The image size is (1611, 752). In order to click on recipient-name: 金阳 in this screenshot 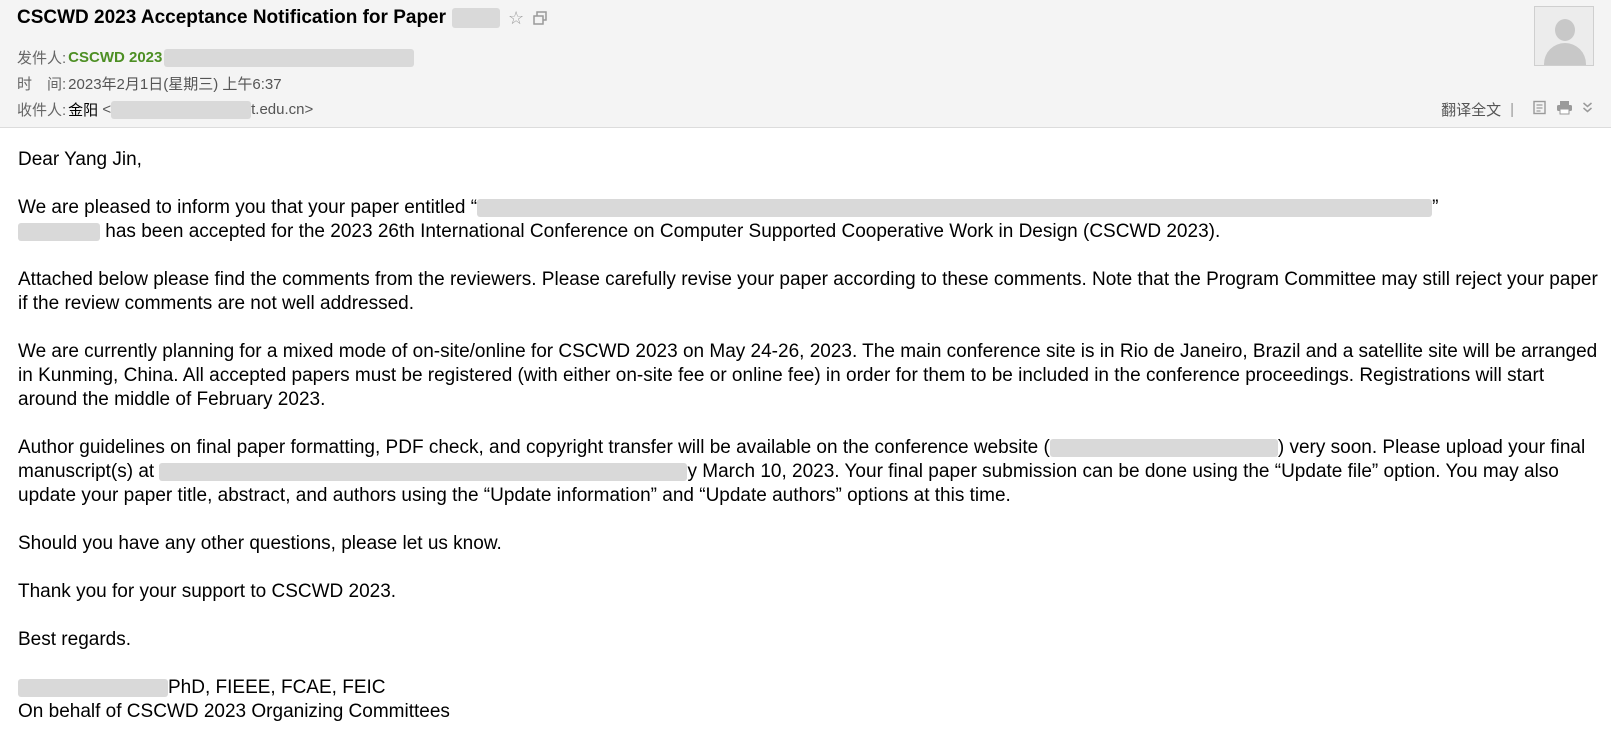, I will do `click(83, 109)`.